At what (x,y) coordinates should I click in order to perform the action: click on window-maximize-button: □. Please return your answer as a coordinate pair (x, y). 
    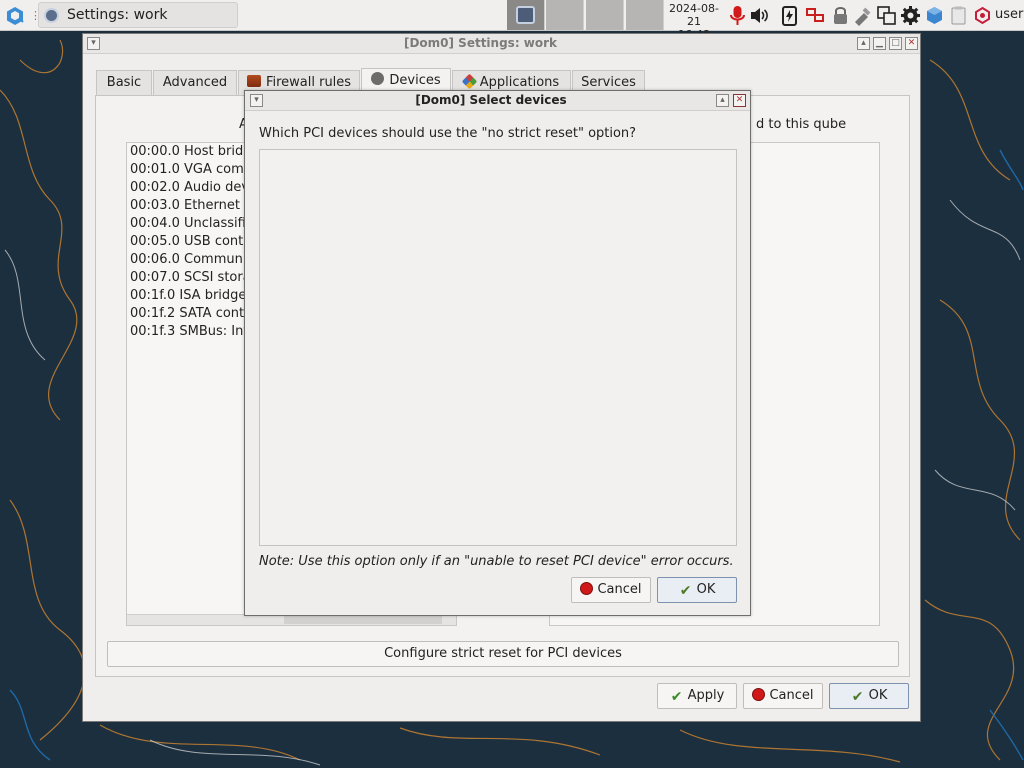
    Looking at the image, I should click on (895, 43).